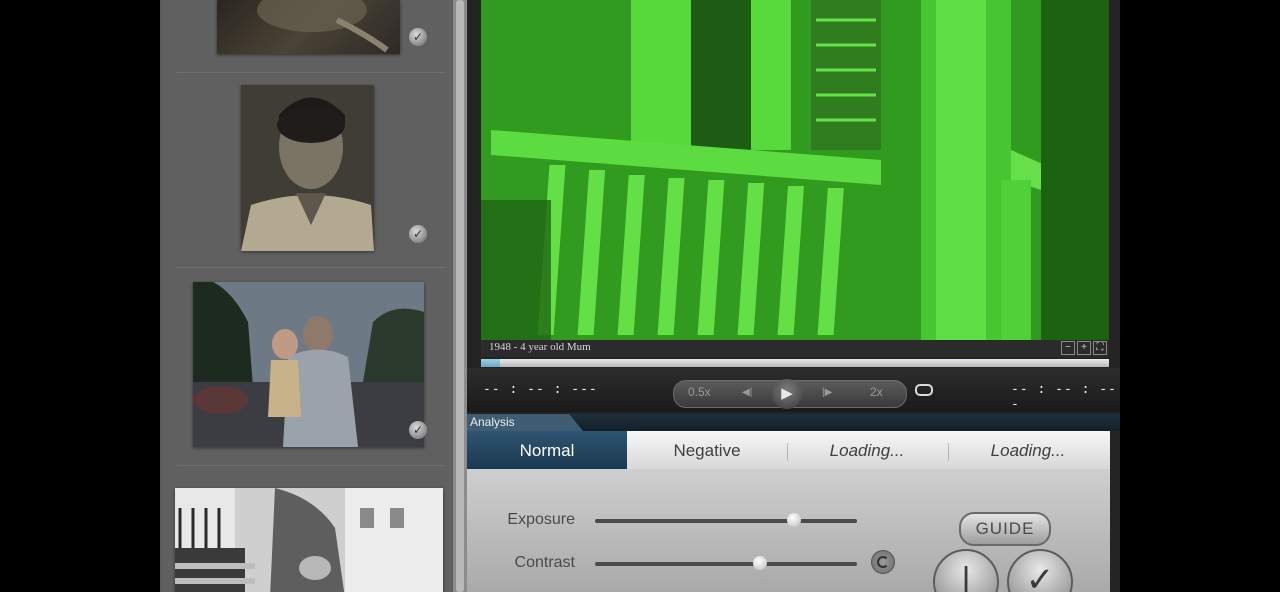 The width and height of the screenshot is (1280, 592). Describe the element at coordinates (1005, 529) in the screenshot. I see `guide-button: GUIDE` at that location.